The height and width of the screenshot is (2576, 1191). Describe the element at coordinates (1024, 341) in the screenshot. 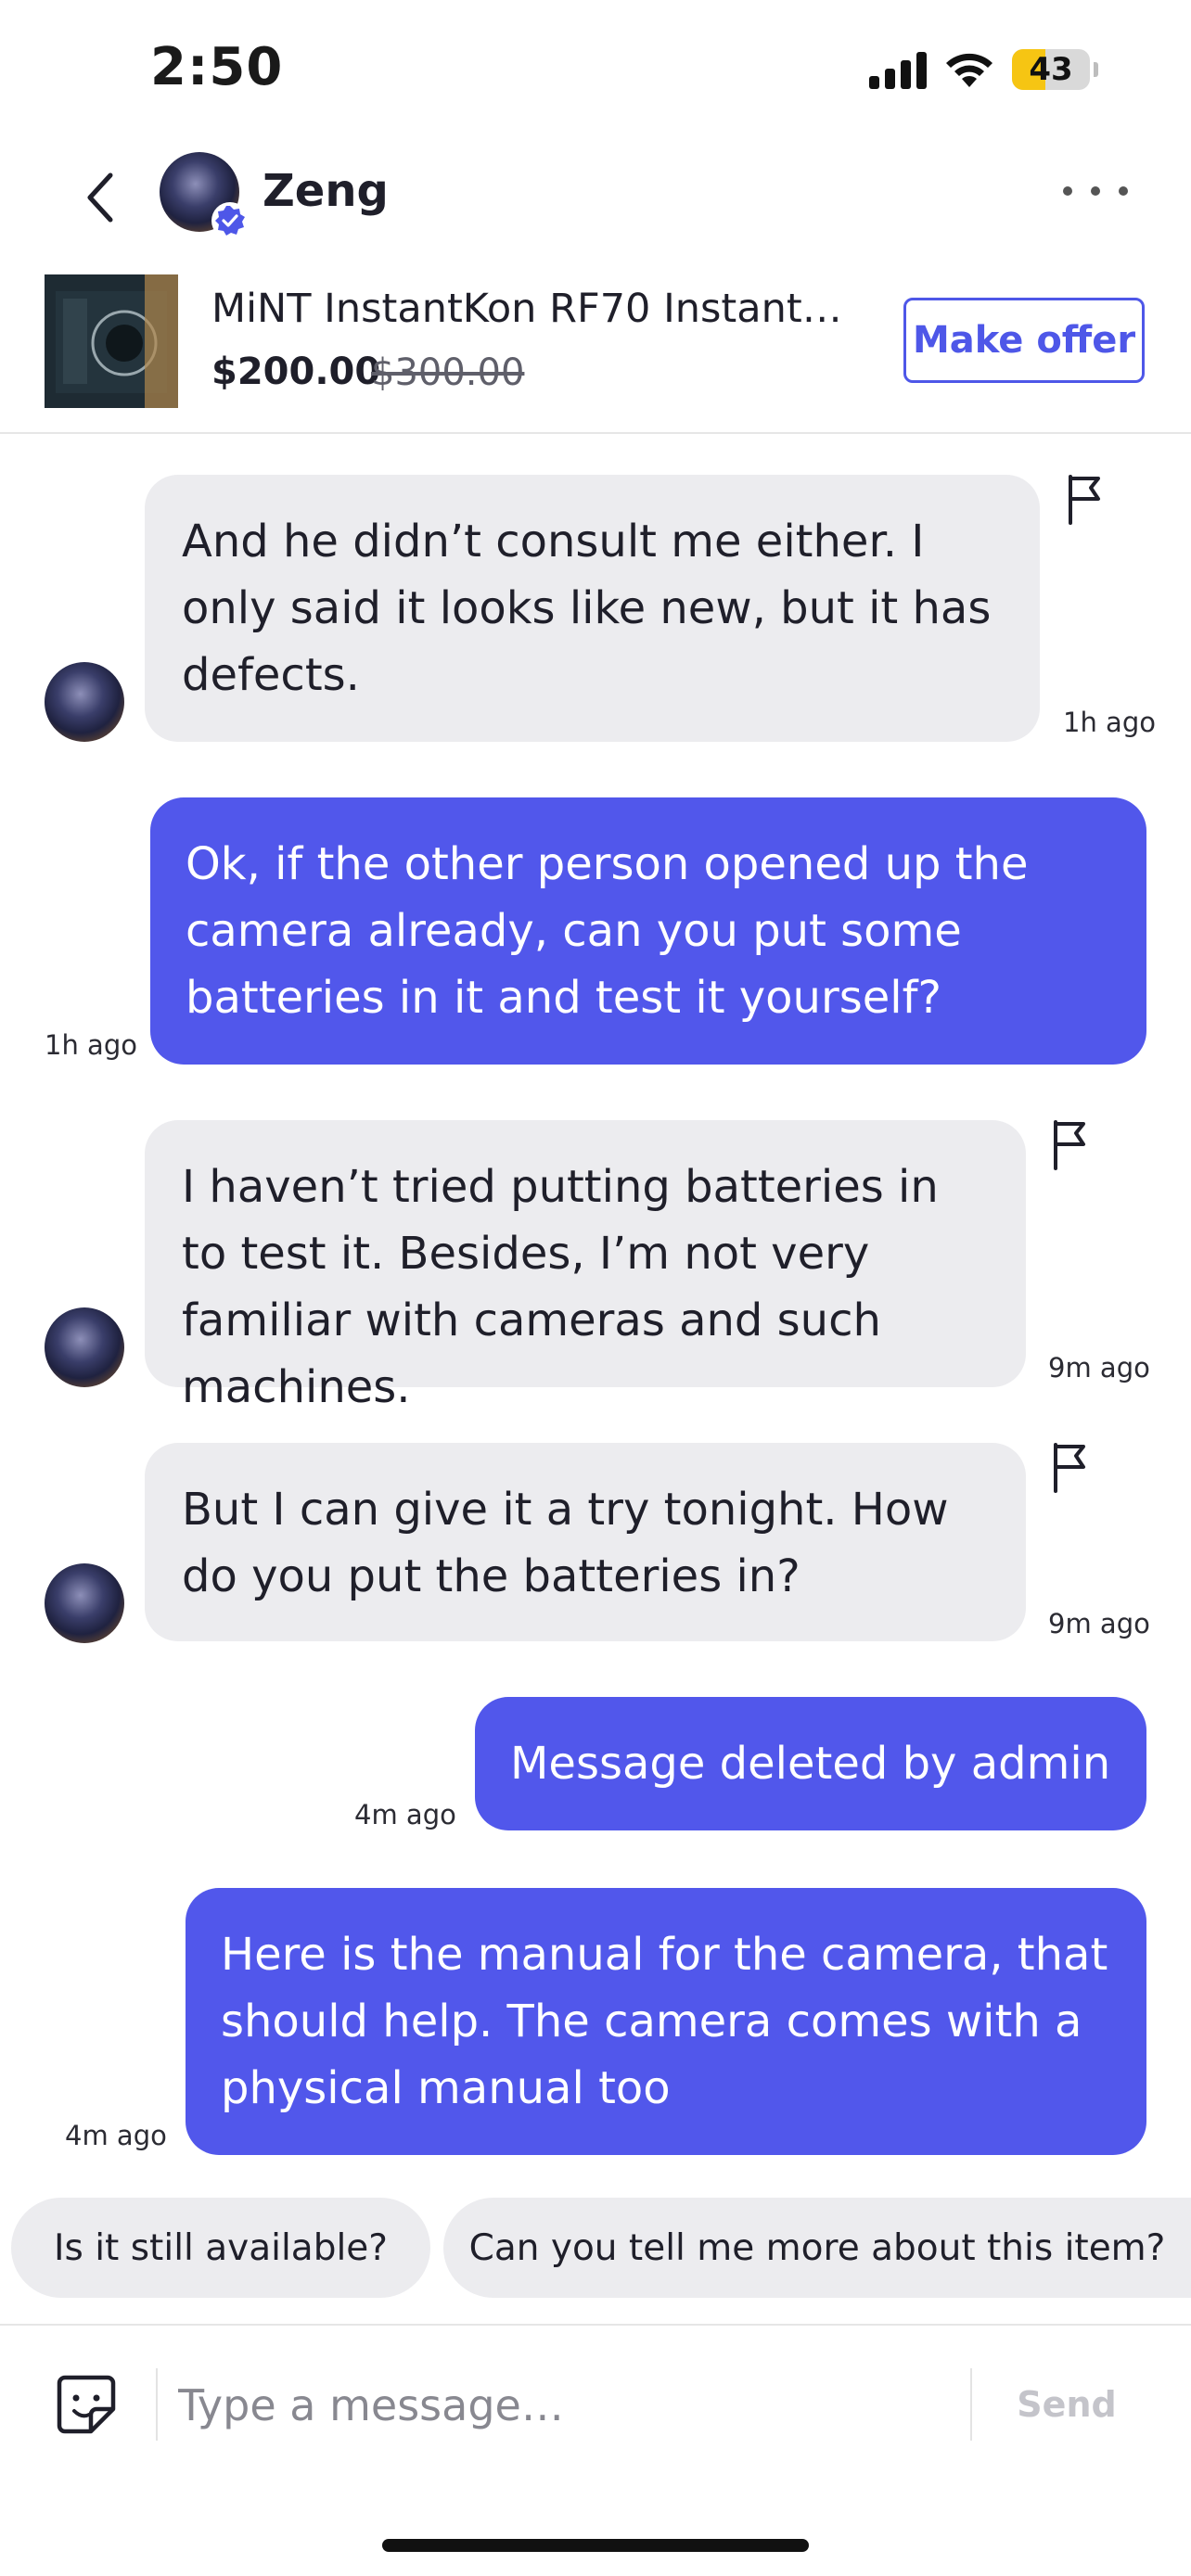

I see `make-offer-button: Make offer` at that location.